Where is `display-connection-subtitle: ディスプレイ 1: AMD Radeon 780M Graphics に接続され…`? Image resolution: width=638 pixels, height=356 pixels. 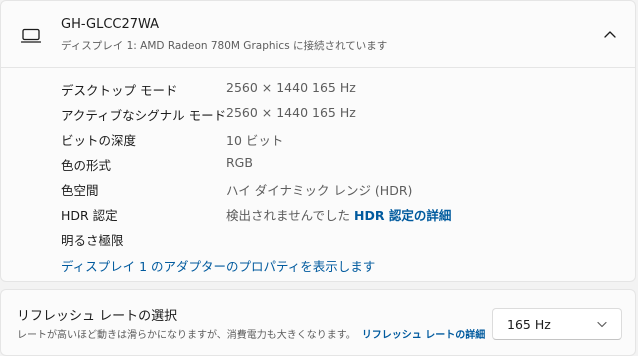
display-connection-subtitle: ディスプレイ 1: AMD Radeon 780M Graphics に接続され… is located at coordinates (224, 46).